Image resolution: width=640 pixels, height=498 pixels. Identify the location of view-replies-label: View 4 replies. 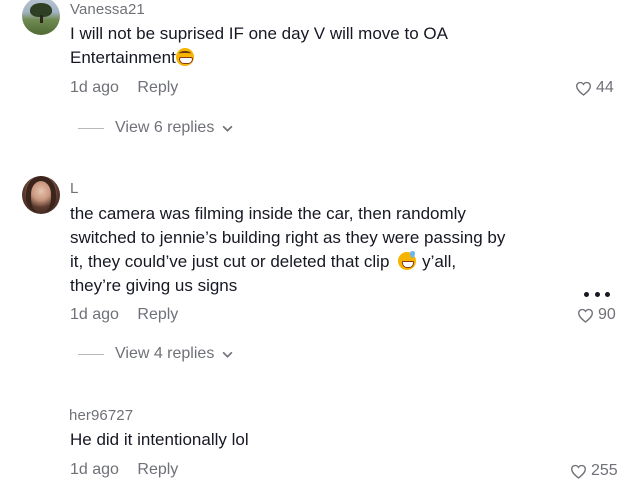
(165, 353).